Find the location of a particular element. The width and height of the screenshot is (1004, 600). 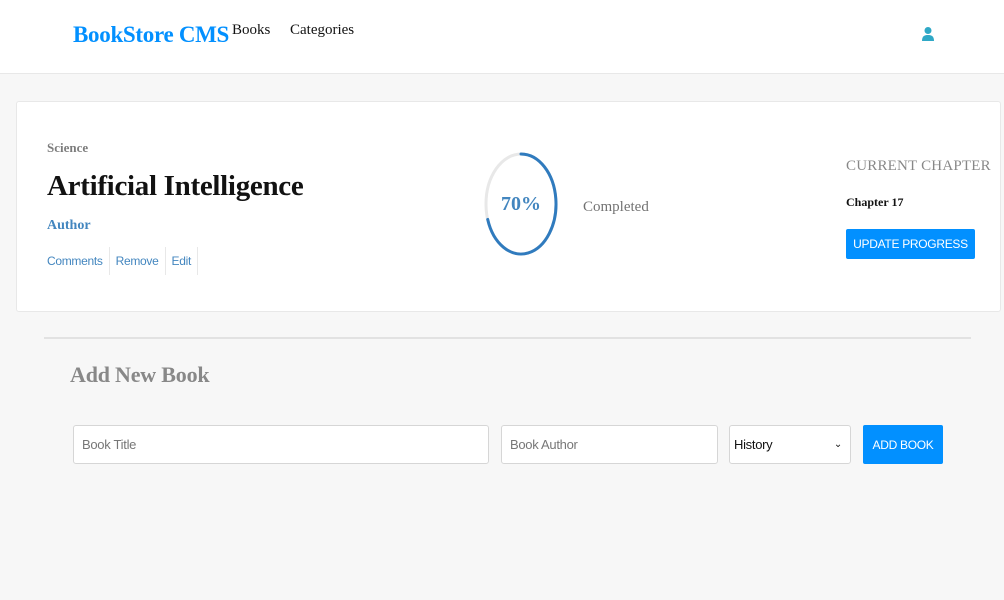

add-book-button: ADD BOOK is located at coordinates (903, 444).